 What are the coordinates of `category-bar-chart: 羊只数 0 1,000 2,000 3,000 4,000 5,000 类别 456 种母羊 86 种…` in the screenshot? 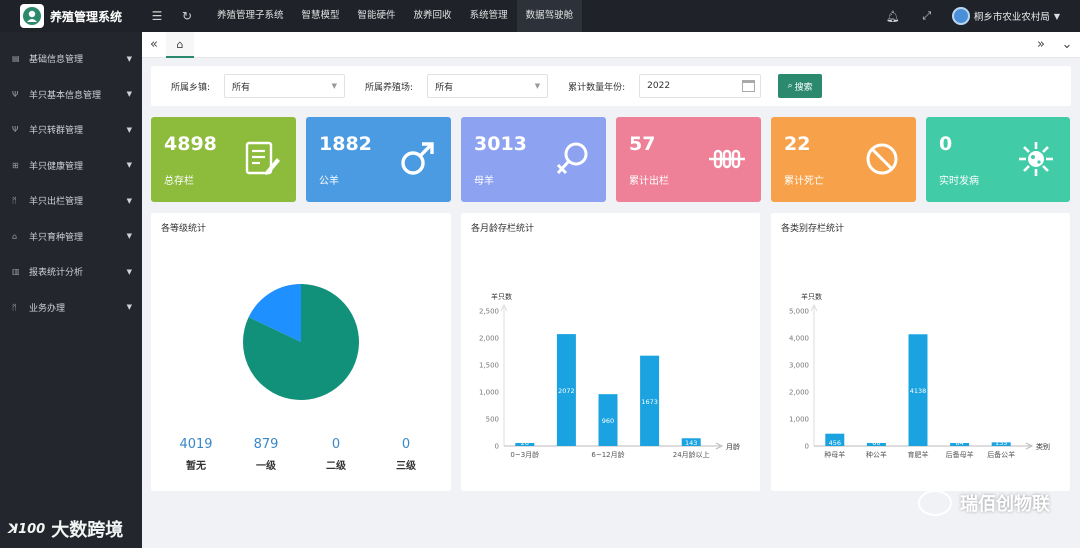 It's located at (919, 375).